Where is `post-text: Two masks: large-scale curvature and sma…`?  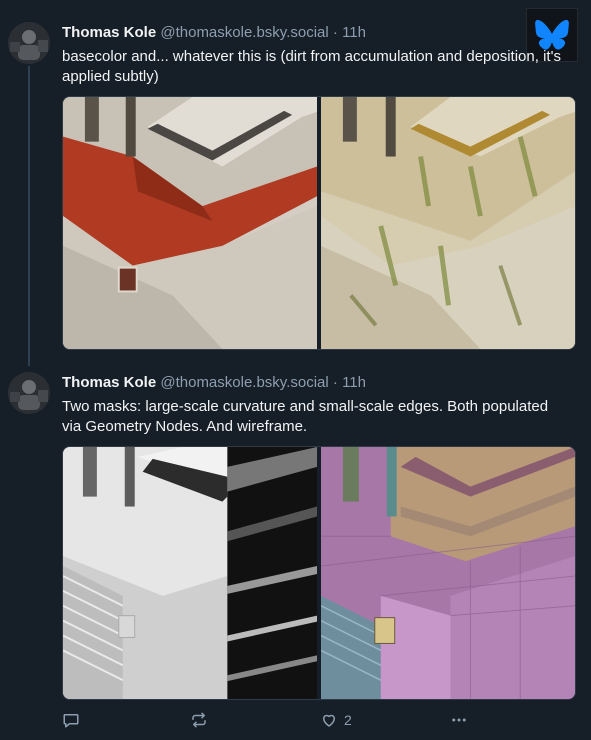
post-text: Two masks: large-scale curvature and sma… is located at coordinates (305, 416).